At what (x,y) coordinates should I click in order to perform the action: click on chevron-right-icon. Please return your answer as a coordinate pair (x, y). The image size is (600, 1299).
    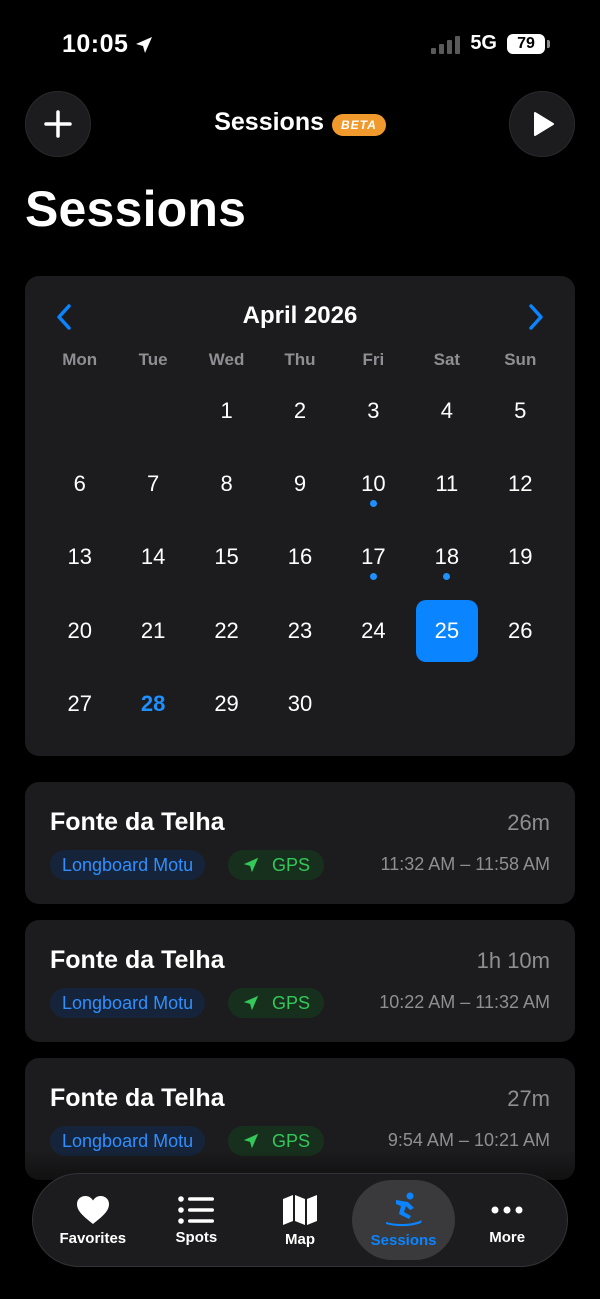
    Looking at the image, I should click on (536, 317).